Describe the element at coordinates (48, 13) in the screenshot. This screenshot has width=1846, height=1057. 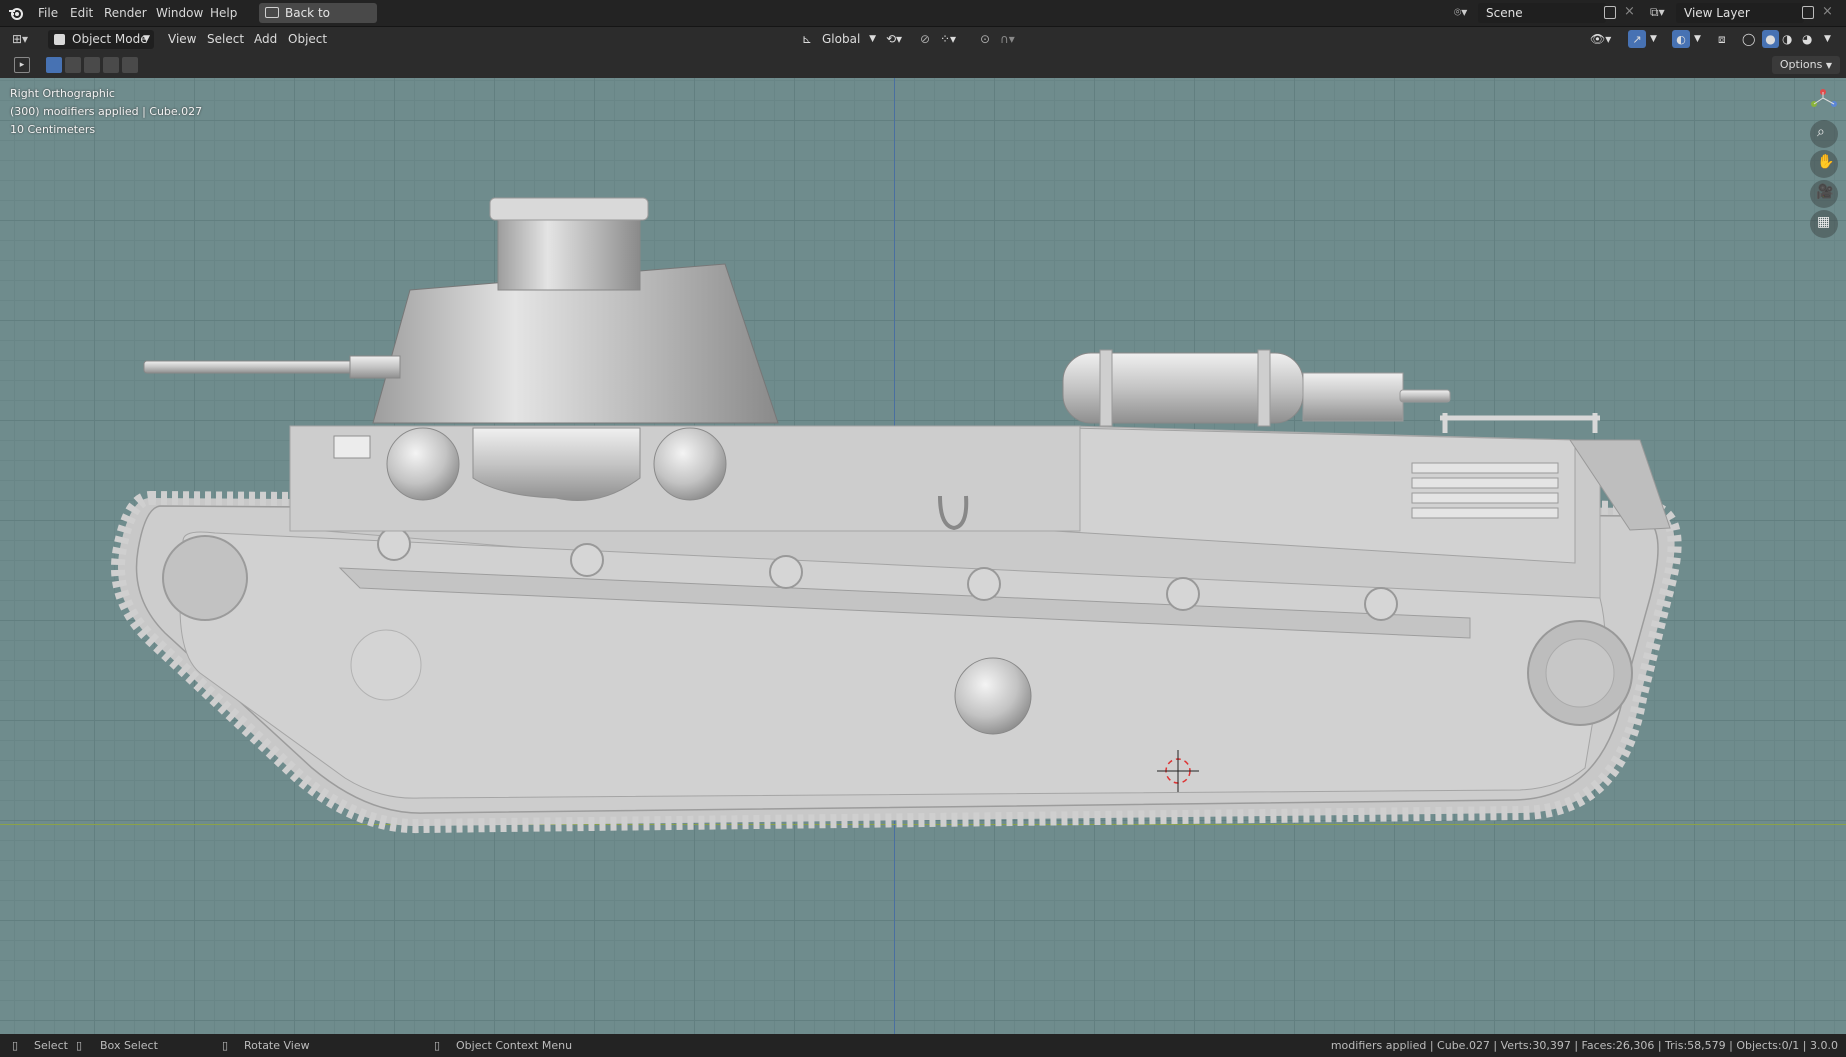
I see `menu-file: File` at that location.